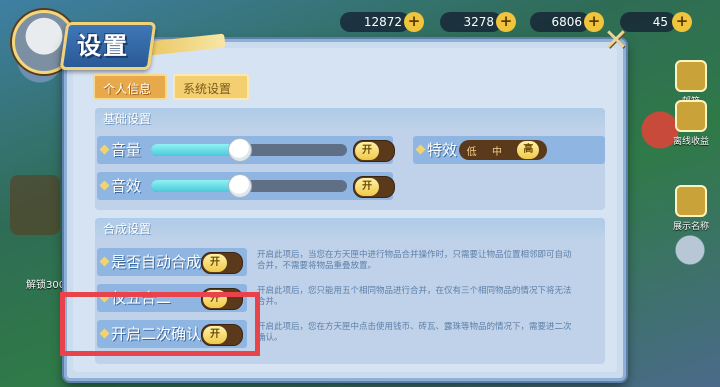  Describe the element at coordinates (156, 262) in the screenshot. I see `auto-merge-label: 是否自动合成` at that location.